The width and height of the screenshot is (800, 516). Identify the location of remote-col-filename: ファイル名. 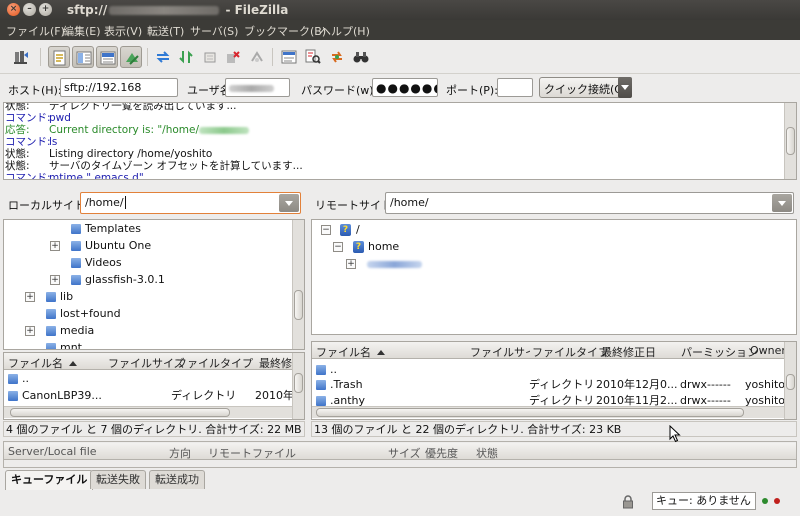
(350, 352).